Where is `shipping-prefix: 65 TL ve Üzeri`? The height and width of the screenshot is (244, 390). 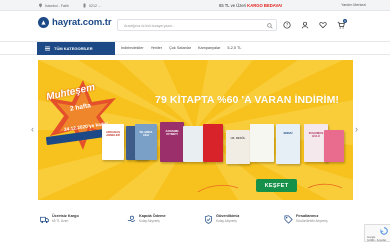
shipping-prefix: 65 TL ve Üzeri is located at coordinates (232, 5).